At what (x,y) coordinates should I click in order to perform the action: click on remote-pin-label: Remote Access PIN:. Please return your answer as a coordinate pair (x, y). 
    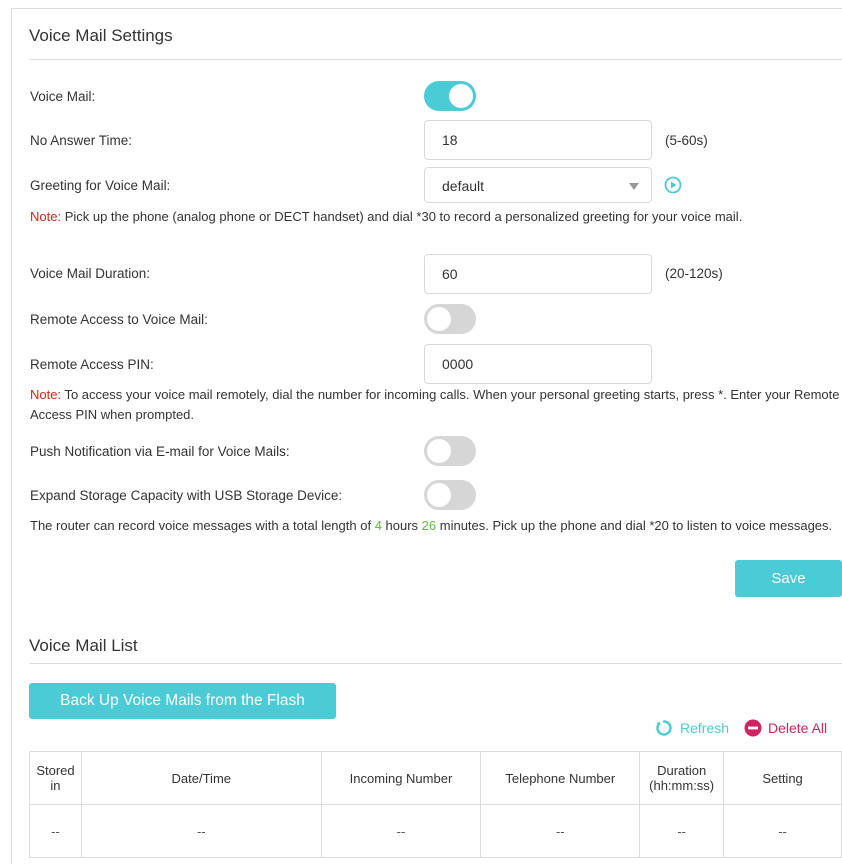
    Looking at the image, I should click on (92, 364).